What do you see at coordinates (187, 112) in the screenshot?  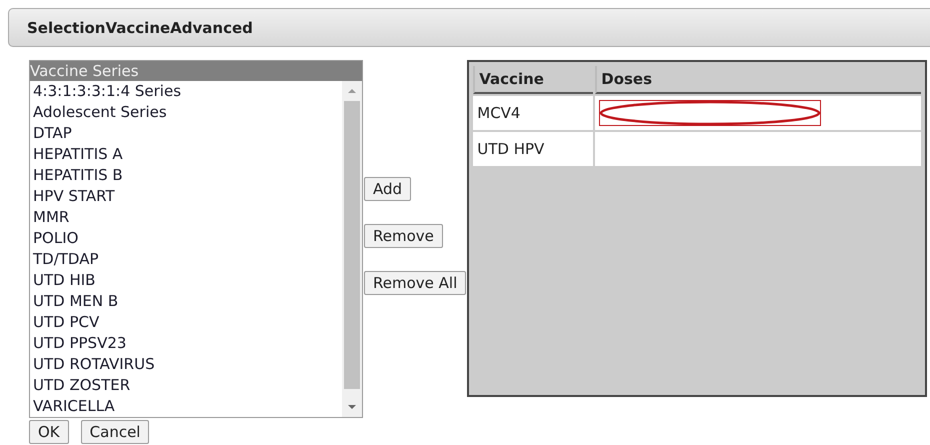 I see `list-item: Adolescent Series` at bounding box center [187, 112].